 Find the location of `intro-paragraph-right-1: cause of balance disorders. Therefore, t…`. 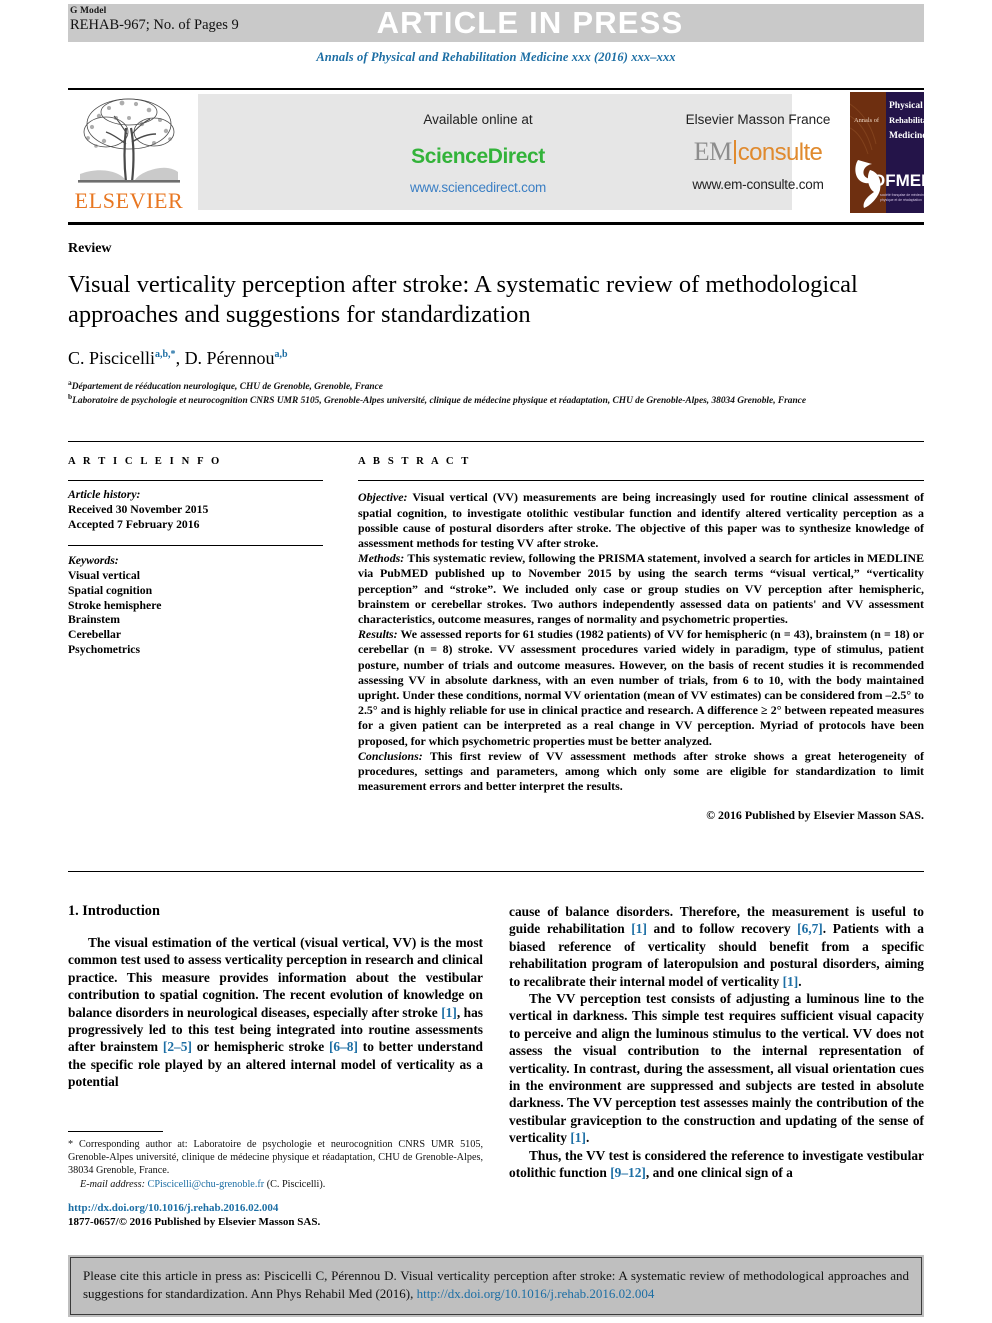

intro-paragraph-right-1: cause of balance disorders. Therefore, t… is located at coordinates (716, 946).